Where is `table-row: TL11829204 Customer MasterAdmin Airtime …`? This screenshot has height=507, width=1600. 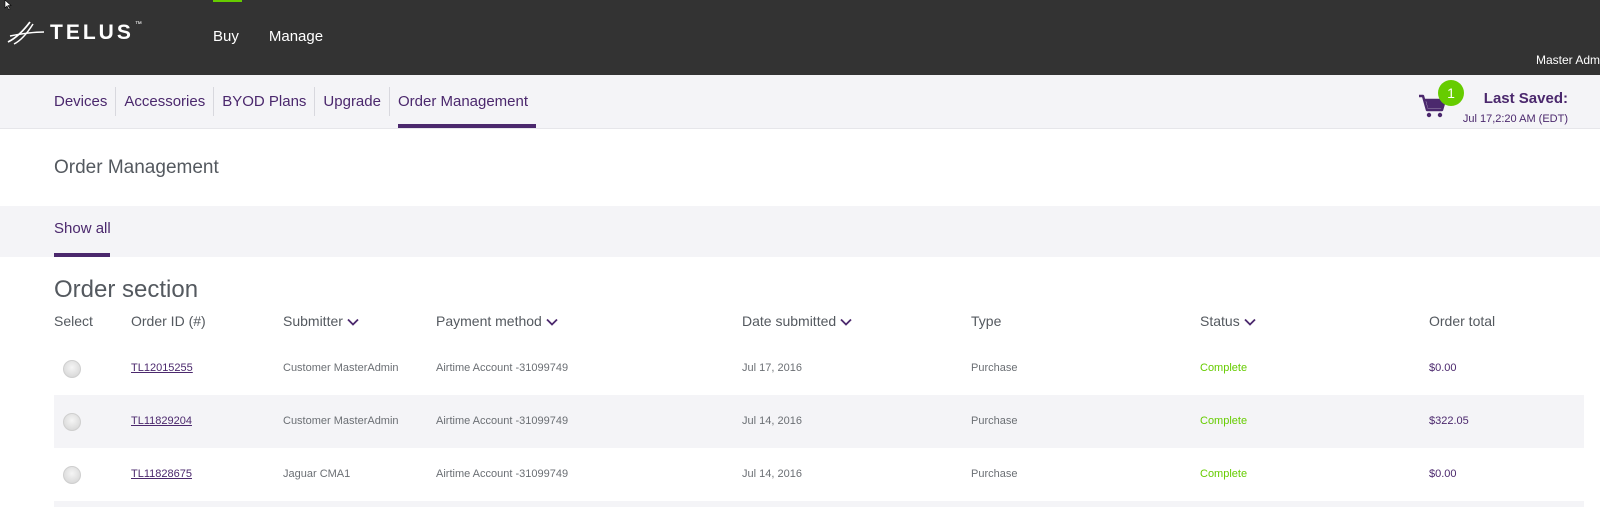 table-row: TL11829204 Customer MasterAdmin Airtime … is located at coordinates (819, 421).